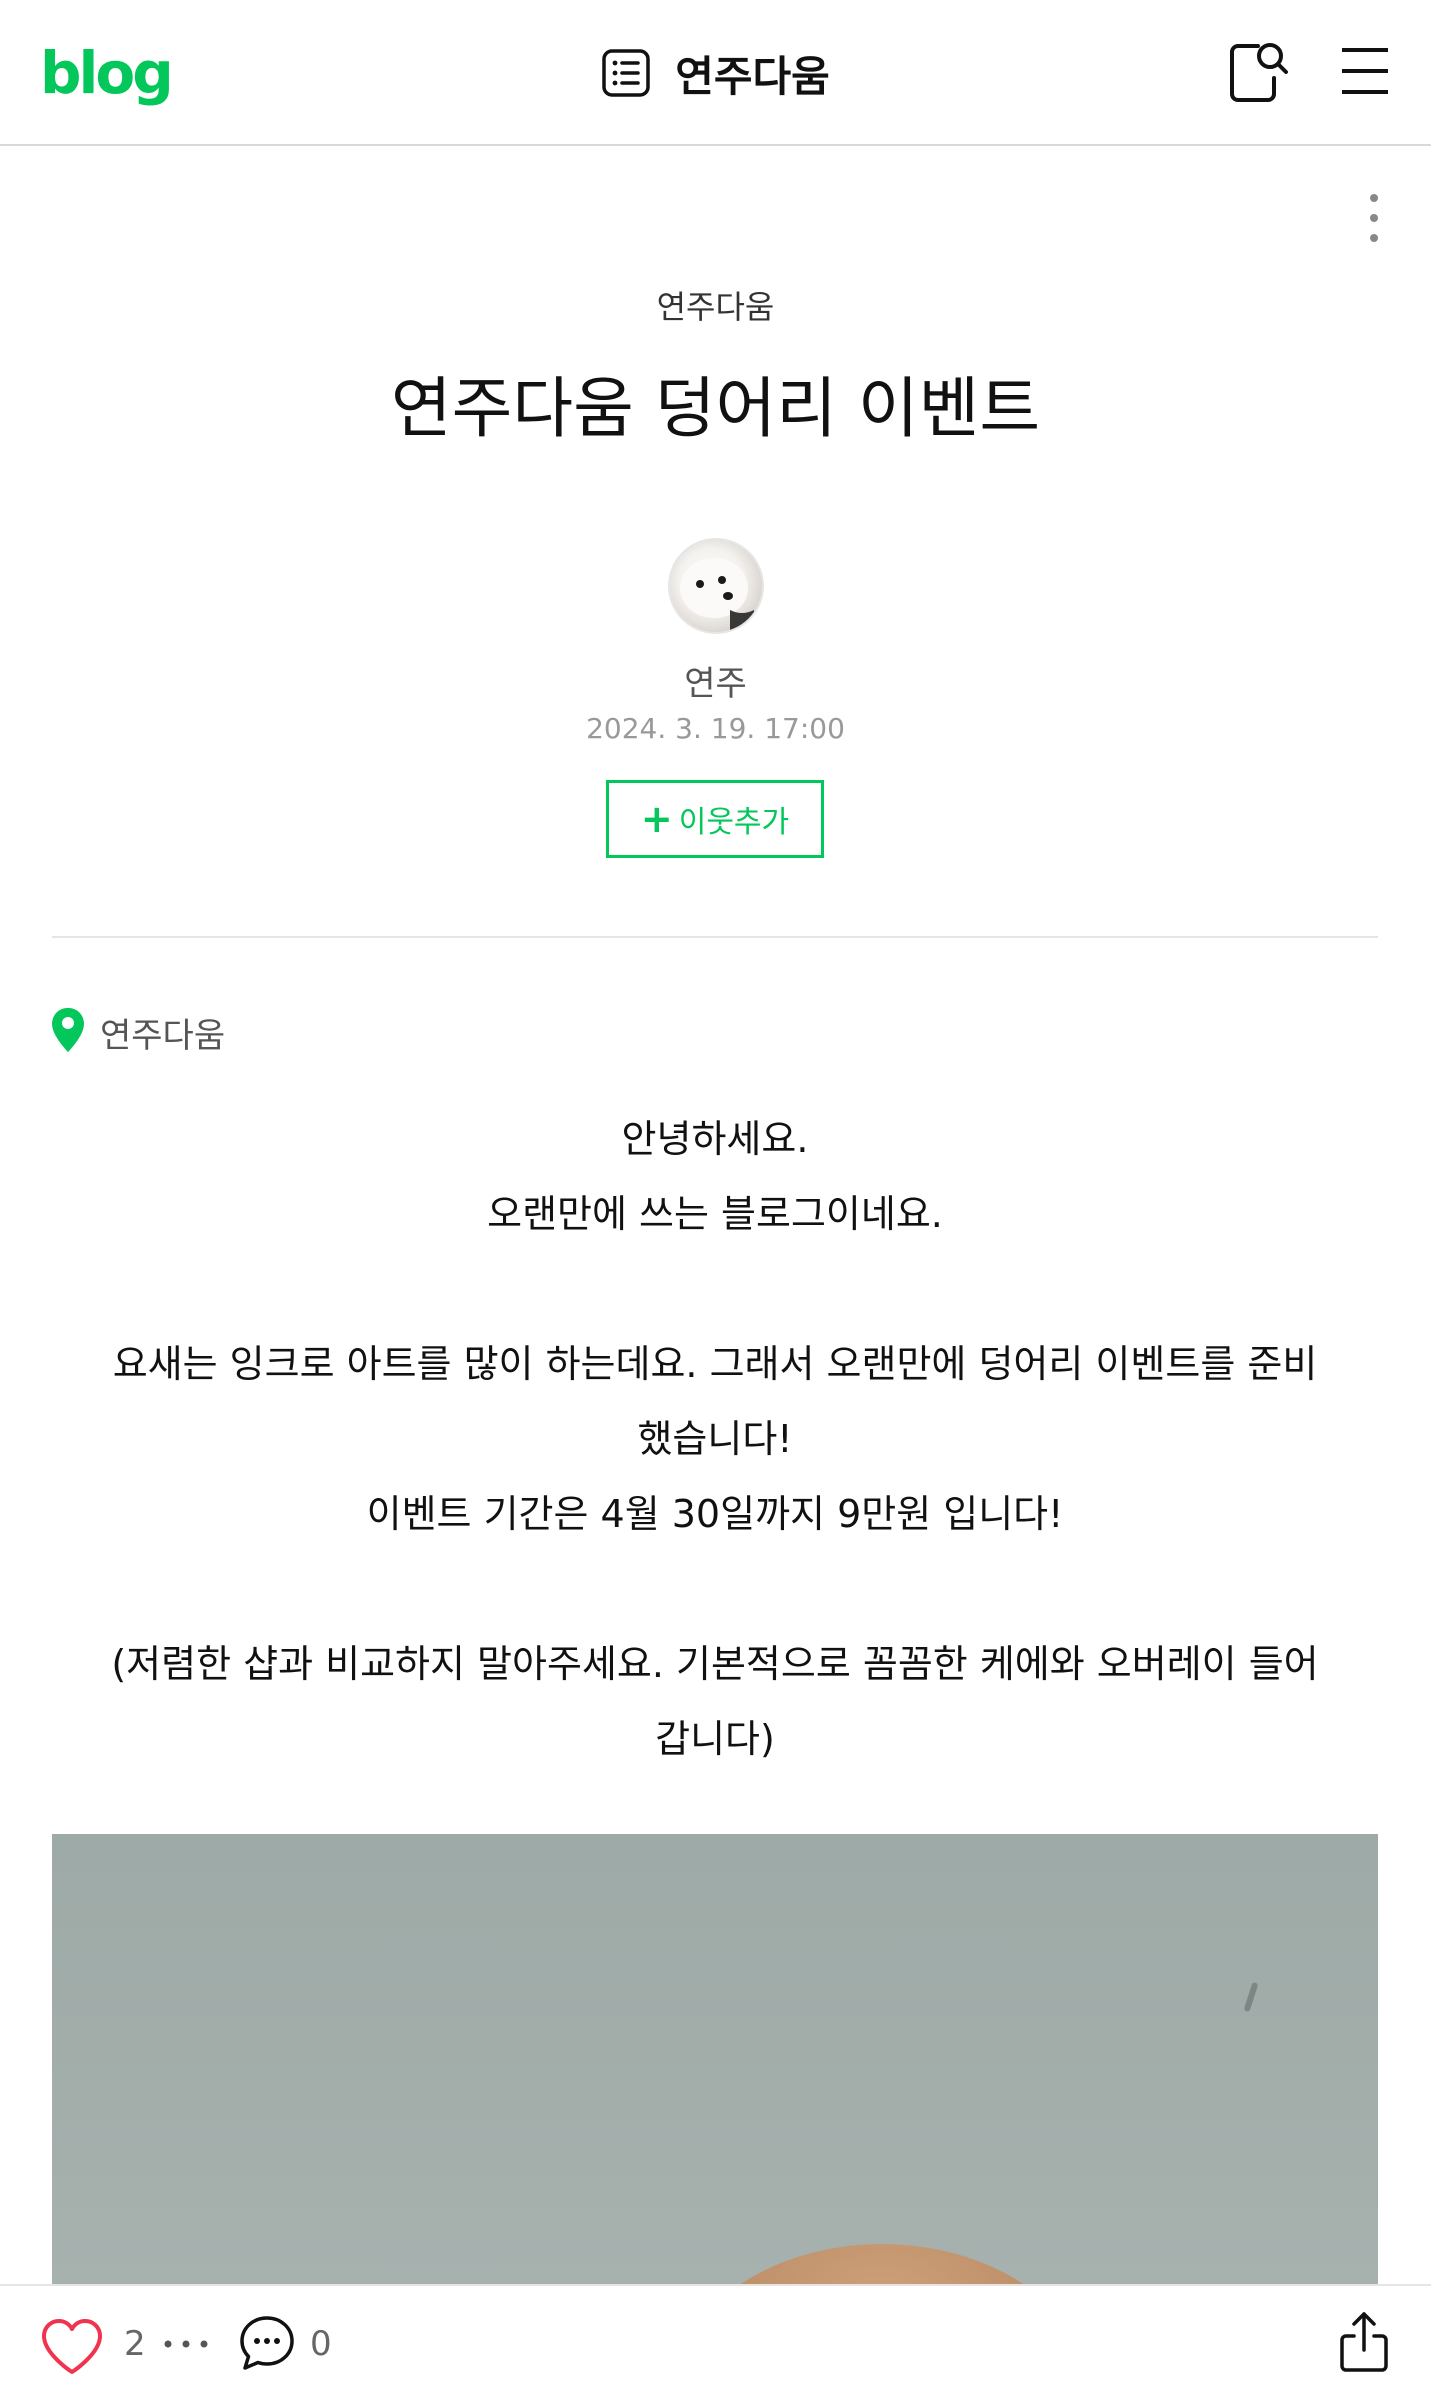  I want to click on top-header: blog 연주다움, so click(715, 73).